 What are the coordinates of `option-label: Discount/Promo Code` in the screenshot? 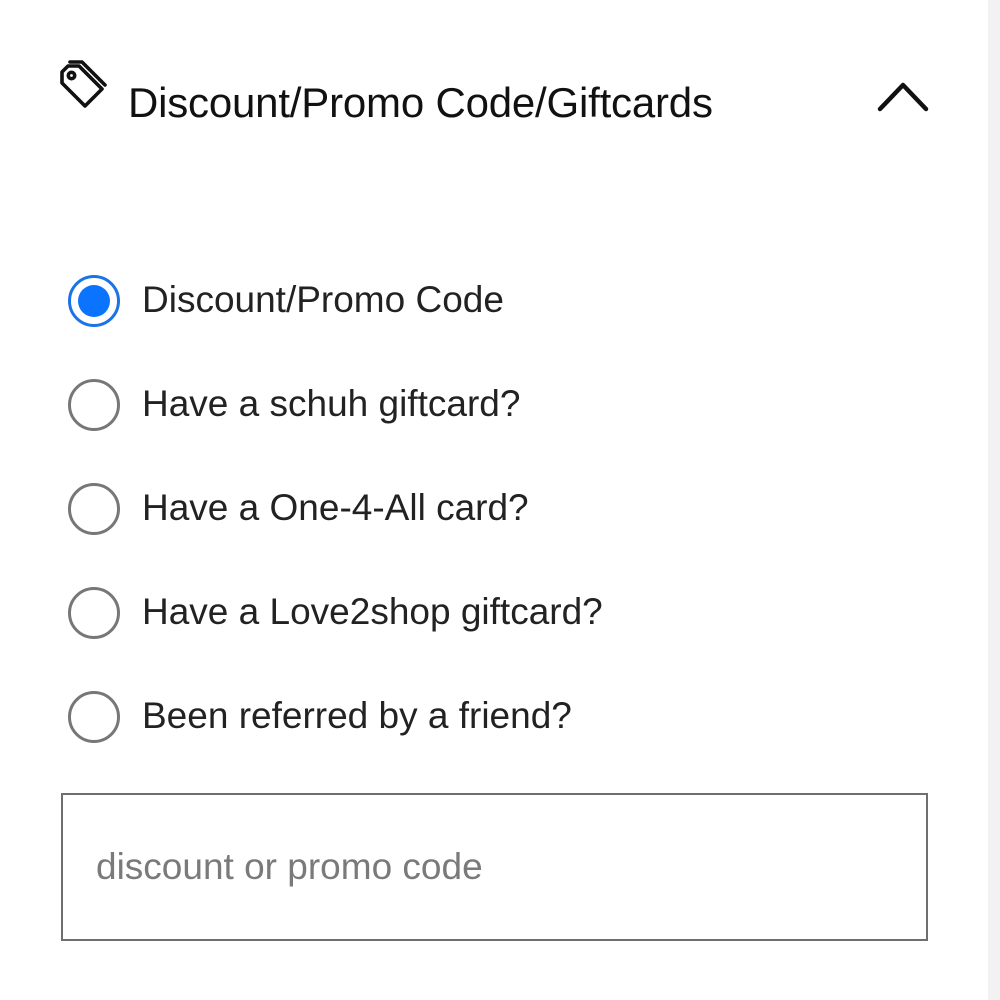 It's located at (323, 299).